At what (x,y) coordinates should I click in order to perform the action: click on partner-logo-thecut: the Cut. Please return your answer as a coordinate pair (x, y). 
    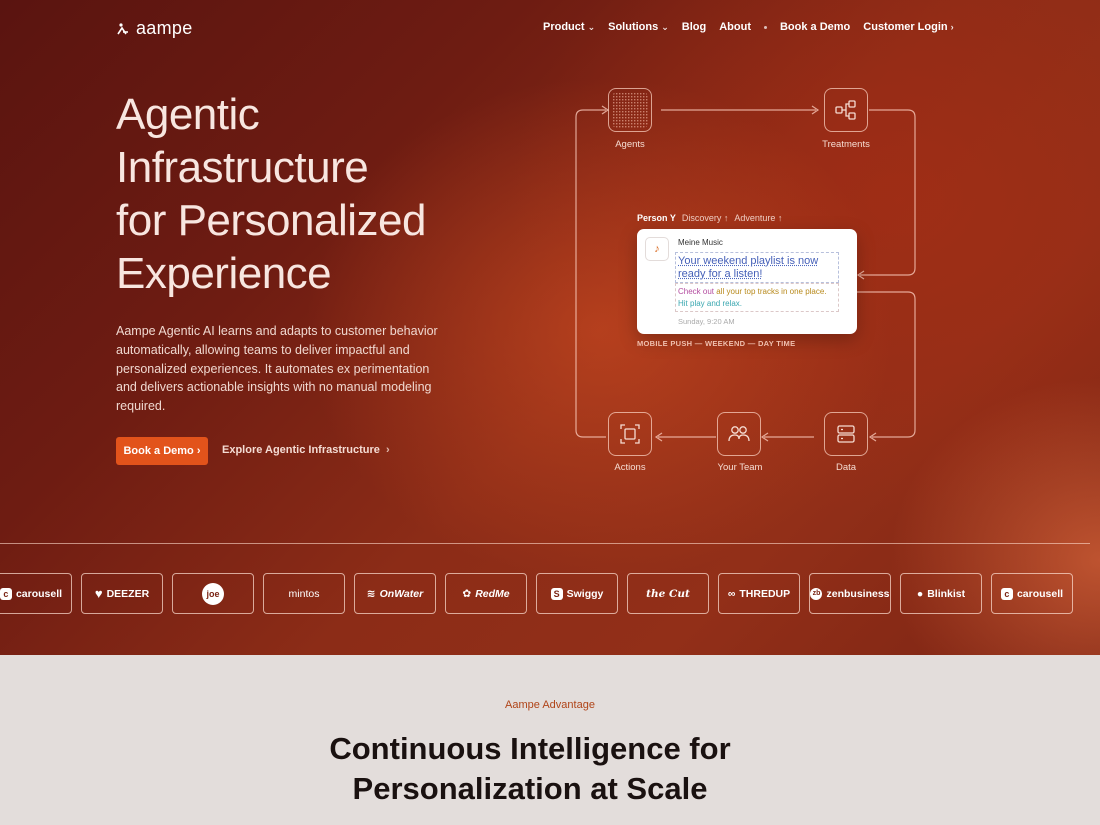
    Looking at the image, I should click on (668, 593).